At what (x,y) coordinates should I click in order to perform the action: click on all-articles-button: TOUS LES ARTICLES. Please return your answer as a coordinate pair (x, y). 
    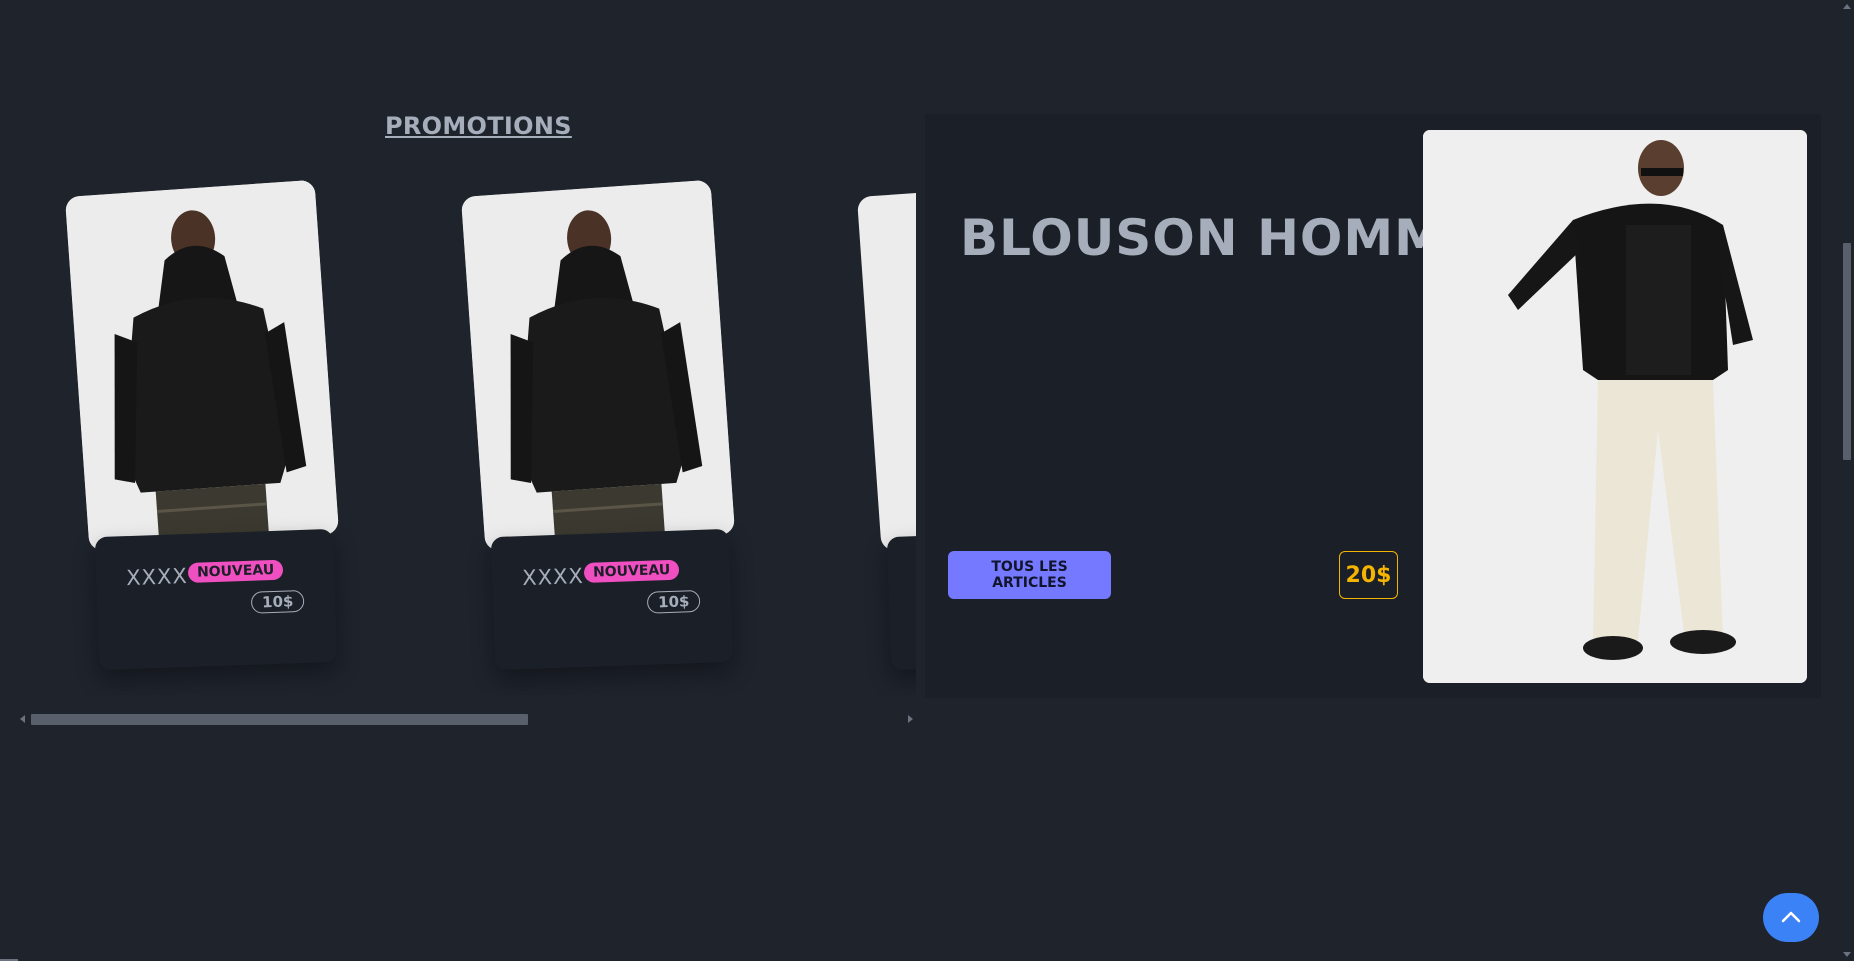
    Looking at the image, I should click on (1029, 575).